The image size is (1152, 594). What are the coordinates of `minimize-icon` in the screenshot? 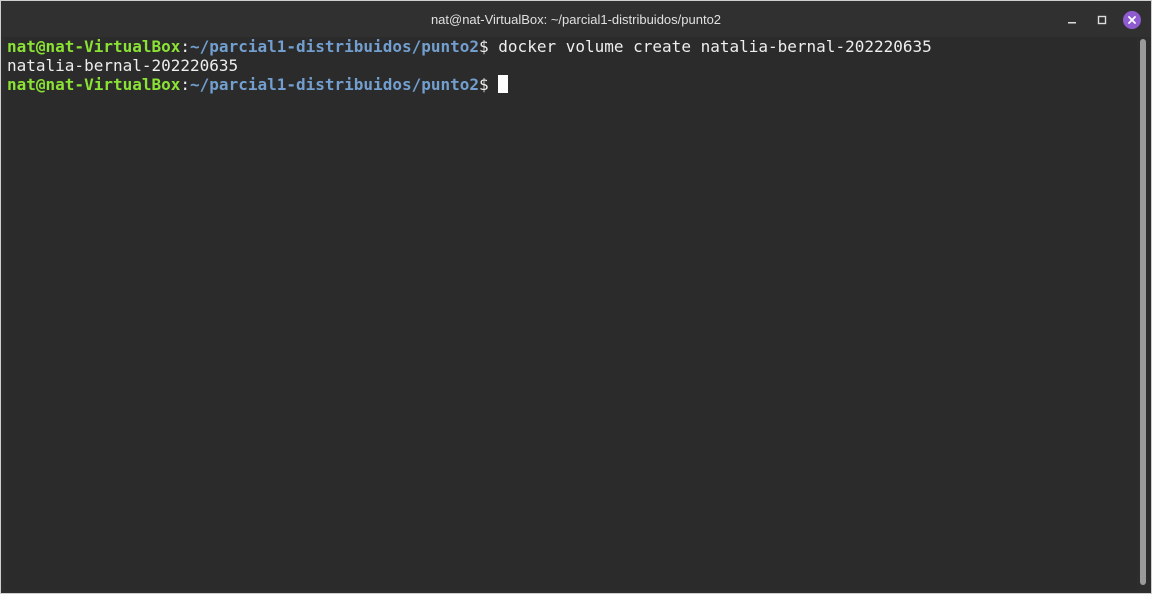 It's located at (1072, 20).